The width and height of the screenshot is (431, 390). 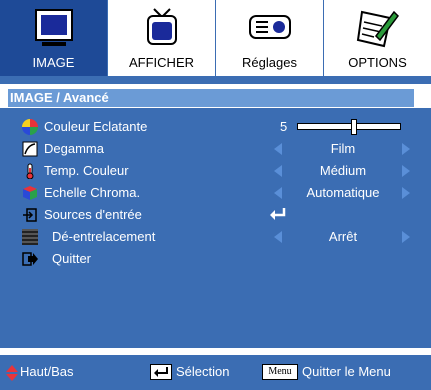 I want to click on tab-reglages: Réglages, so click(x=270, y=38).